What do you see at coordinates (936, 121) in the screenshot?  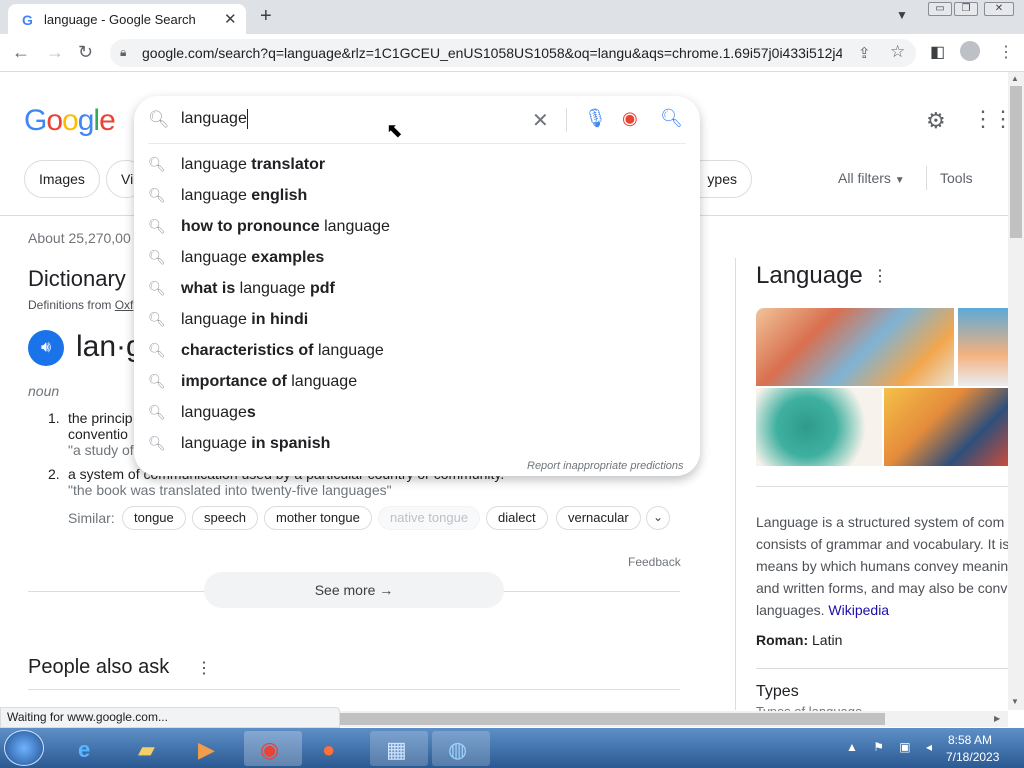 I see `settings-gear-icon: ⚙` at bounding box center [936, 121].